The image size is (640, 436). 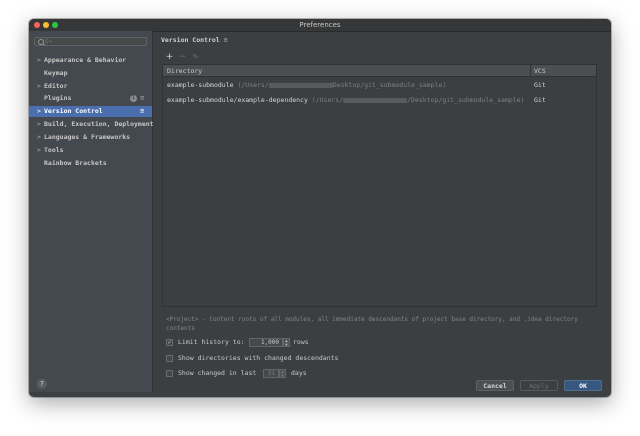 What do you see at coordinates (211, 342) in the screenshot?
I see `limit-history-label: Limit history to:` at bounding box center [211, 342].